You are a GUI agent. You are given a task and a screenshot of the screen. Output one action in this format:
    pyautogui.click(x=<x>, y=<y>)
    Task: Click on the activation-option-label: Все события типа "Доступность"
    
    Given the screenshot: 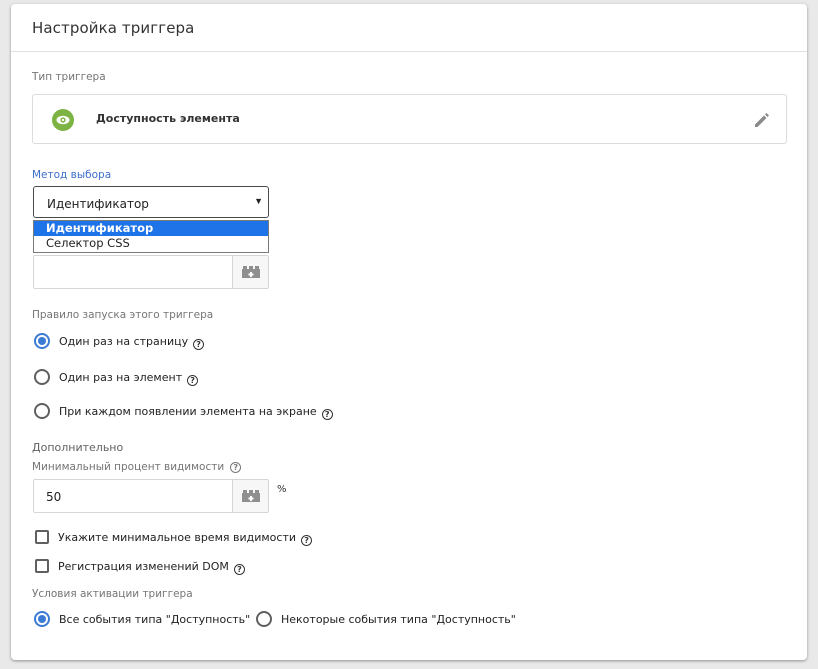 What is the action you would take?
    pyautogui.click(x=155, y=619)
    